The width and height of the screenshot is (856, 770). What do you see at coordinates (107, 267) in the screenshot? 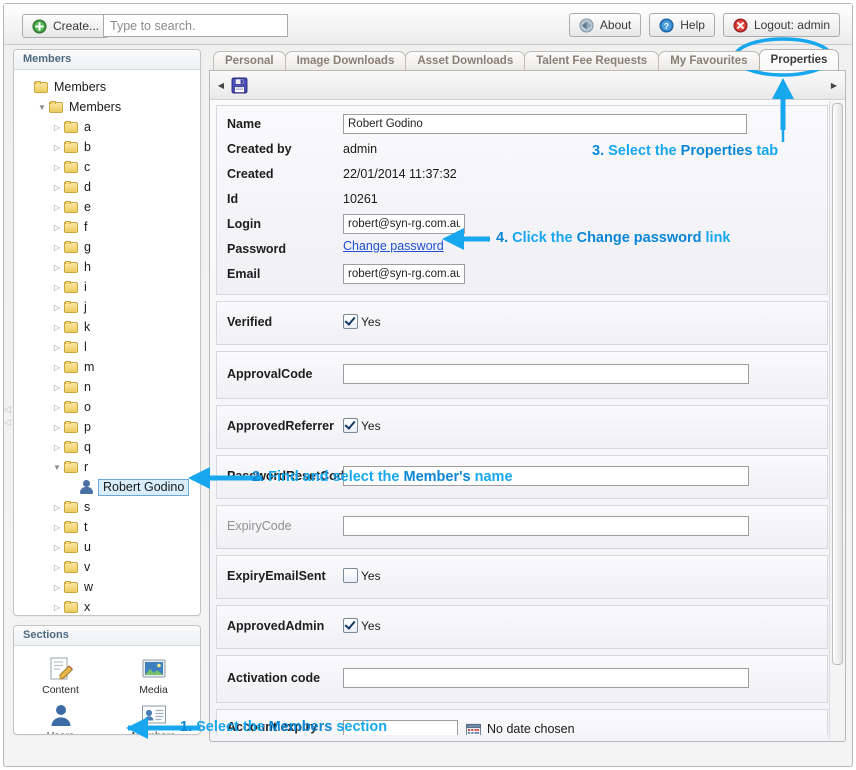
I see `tree-node: ▷ h` at bounding box center [107, 267].